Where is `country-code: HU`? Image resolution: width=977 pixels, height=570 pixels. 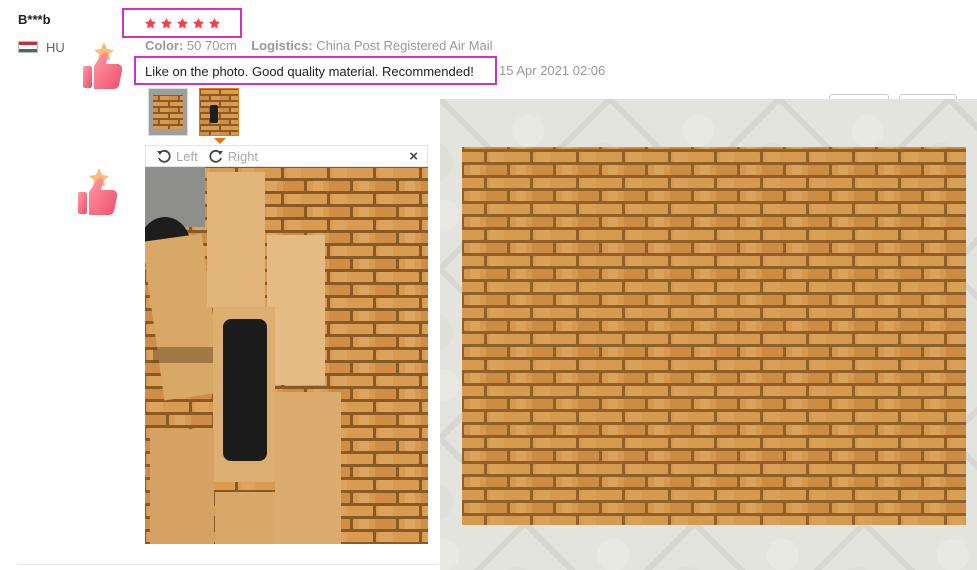 country-code: HU is located at coordinates (55, 47).